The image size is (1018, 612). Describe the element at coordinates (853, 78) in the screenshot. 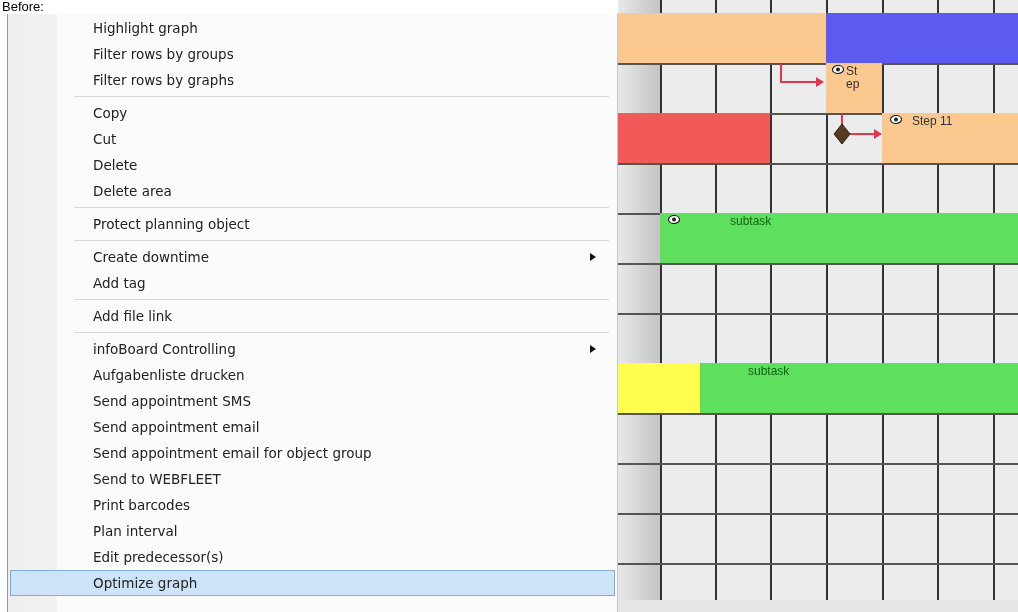

I see `bar-label: Step` at that location.